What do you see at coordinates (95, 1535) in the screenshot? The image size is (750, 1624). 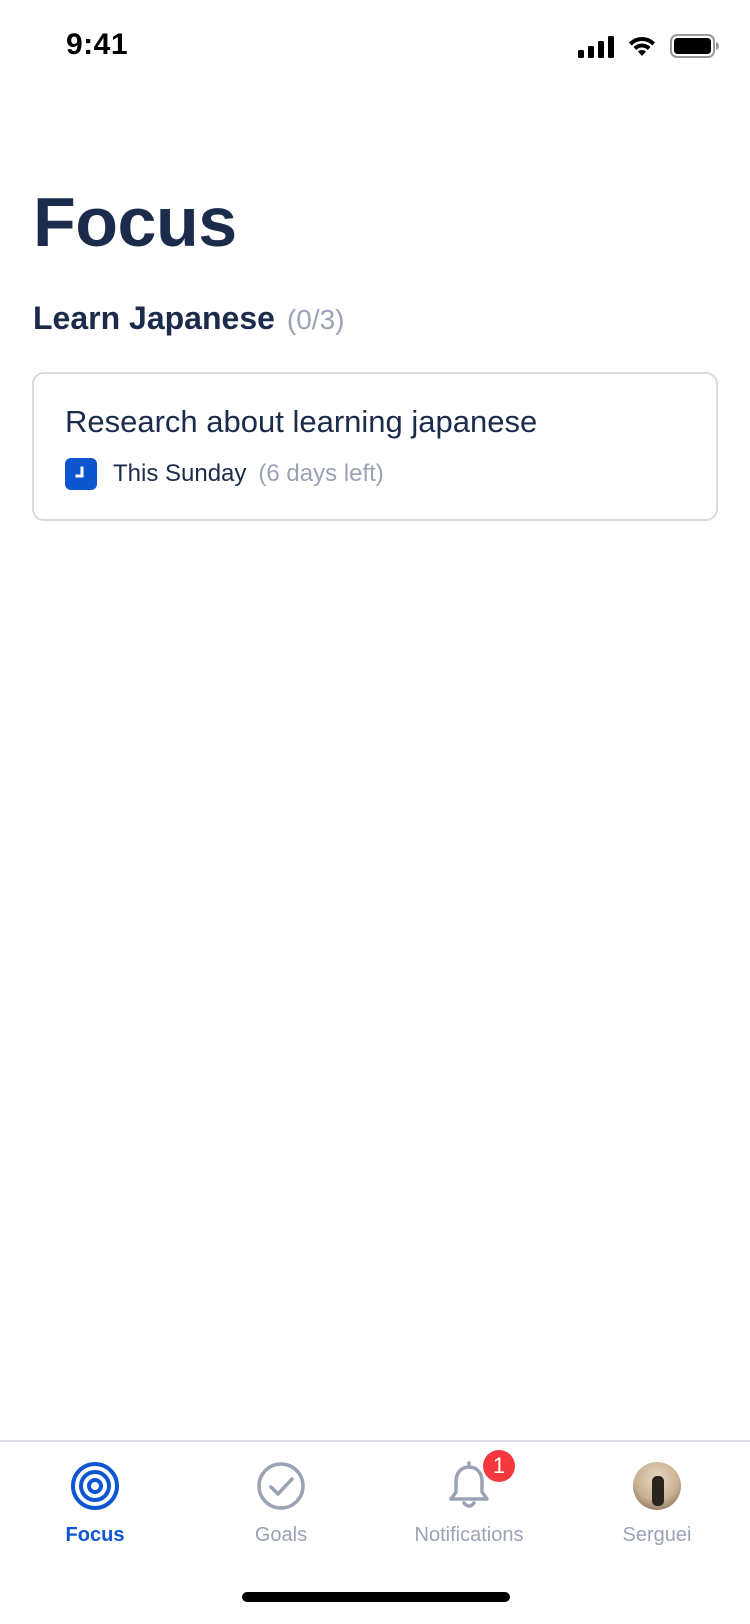 I see `tab-label-focus: Focus` at bounding box center [95, 1535].